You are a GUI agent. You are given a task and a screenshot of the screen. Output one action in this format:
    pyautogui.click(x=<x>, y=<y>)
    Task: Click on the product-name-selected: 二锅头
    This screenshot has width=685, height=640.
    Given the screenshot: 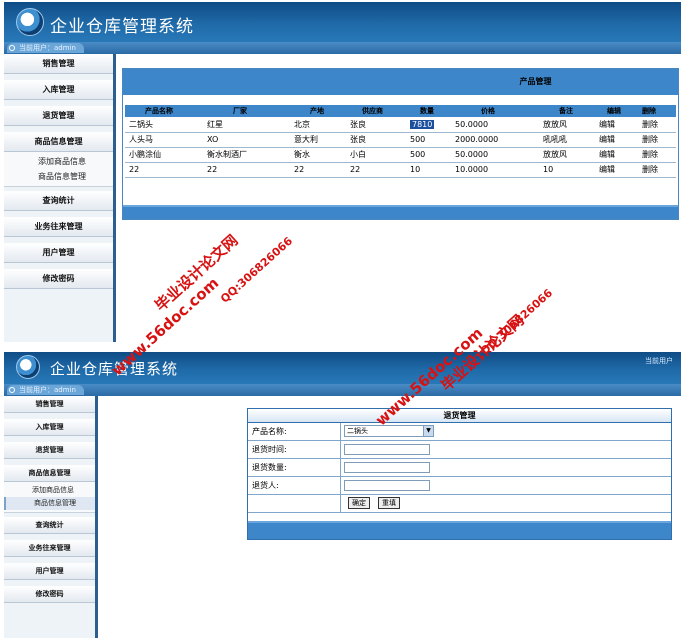 What is the action you would take?
    pyautogui.click(x=357, y=431)
    